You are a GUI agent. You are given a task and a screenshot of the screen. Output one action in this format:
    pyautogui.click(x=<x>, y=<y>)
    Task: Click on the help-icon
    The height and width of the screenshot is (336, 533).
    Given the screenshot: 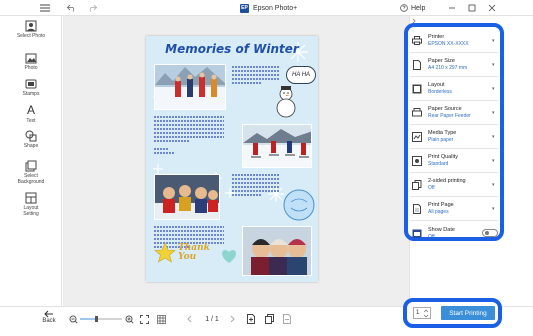 What is the action you would take?
    pyautogui.click(x=404, y=8)
    